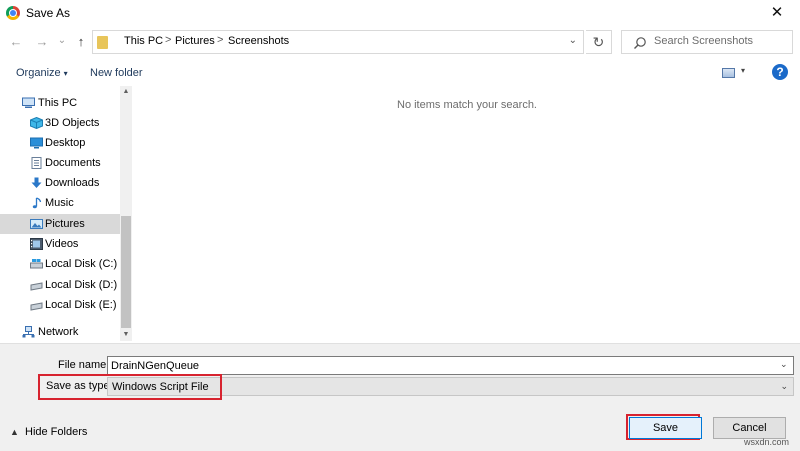 The height and width of the screenshot is (451, 800). What do you see at coordinates (13, 13) in the screenshot?
I see `chrome-icon` at bounding box center [13, 13].